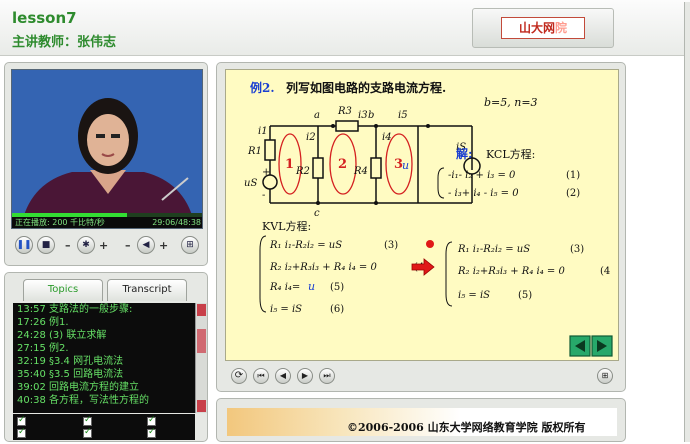 The image size is (690, 444). I want to click on kvl-alt-equation-4: R₂ i₂+R₃i₃ + R₄ i₄ = 0, so click(511, 271).